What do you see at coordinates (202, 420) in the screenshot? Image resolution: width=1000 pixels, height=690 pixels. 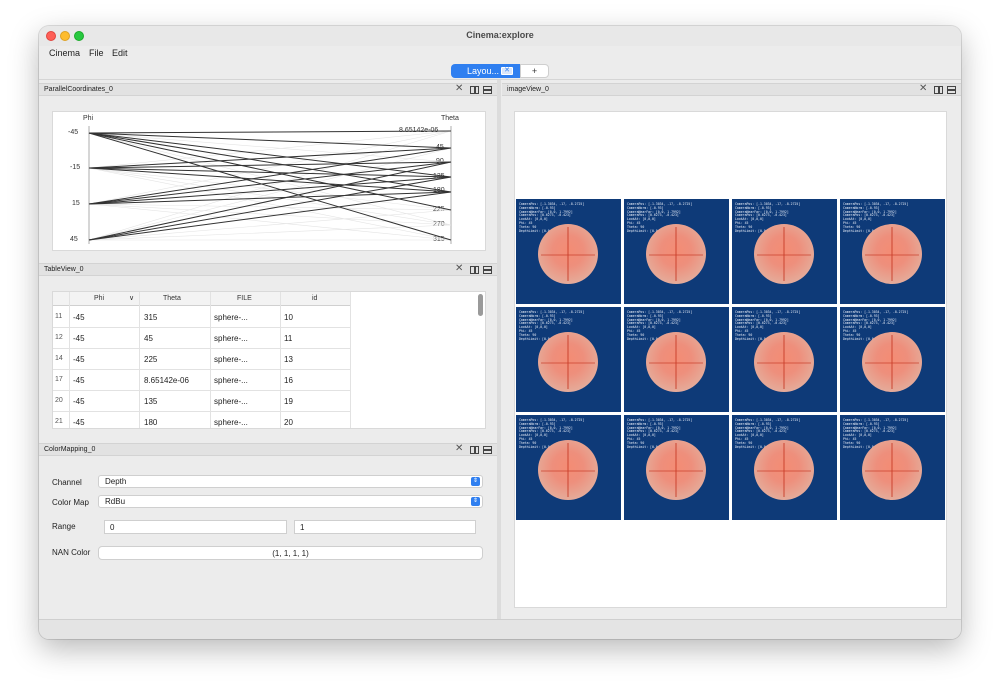 I see `table-row: 21 -45 180 sphere-... 20` at bounding box center [202, 420].